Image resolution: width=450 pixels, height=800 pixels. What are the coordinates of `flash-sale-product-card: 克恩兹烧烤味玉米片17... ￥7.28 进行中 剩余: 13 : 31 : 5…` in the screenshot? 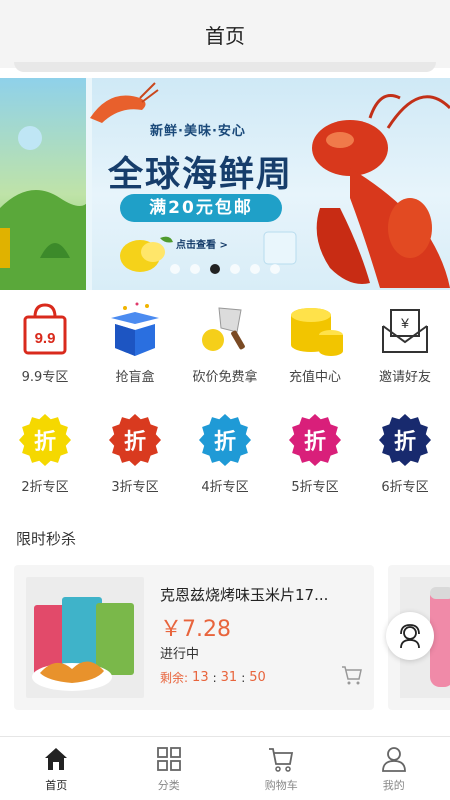 It's located at (194, 637).